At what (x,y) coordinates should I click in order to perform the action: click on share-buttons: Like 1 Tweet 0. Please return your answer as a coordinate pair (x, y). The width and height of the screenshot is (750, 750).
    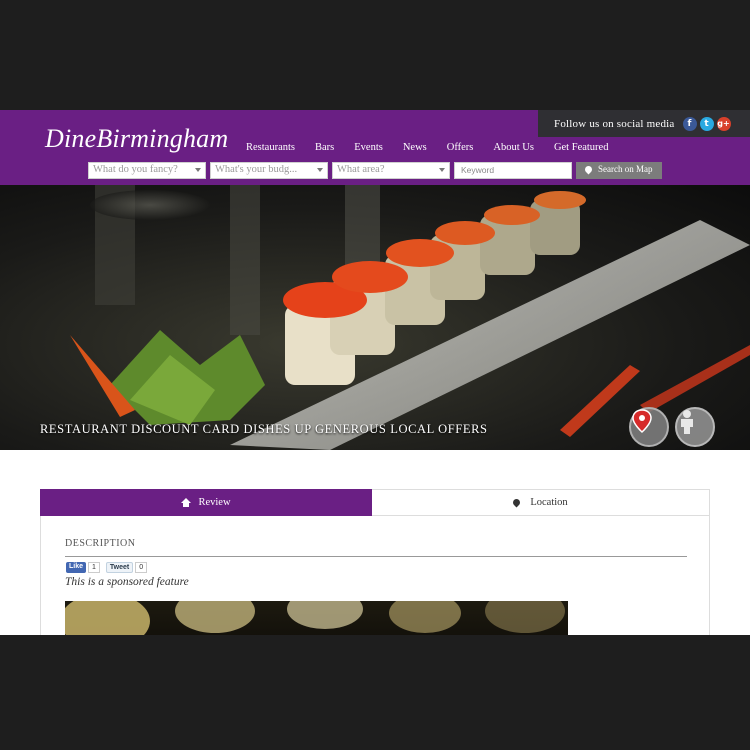
    Looking at the image, I should click on (107, 567).